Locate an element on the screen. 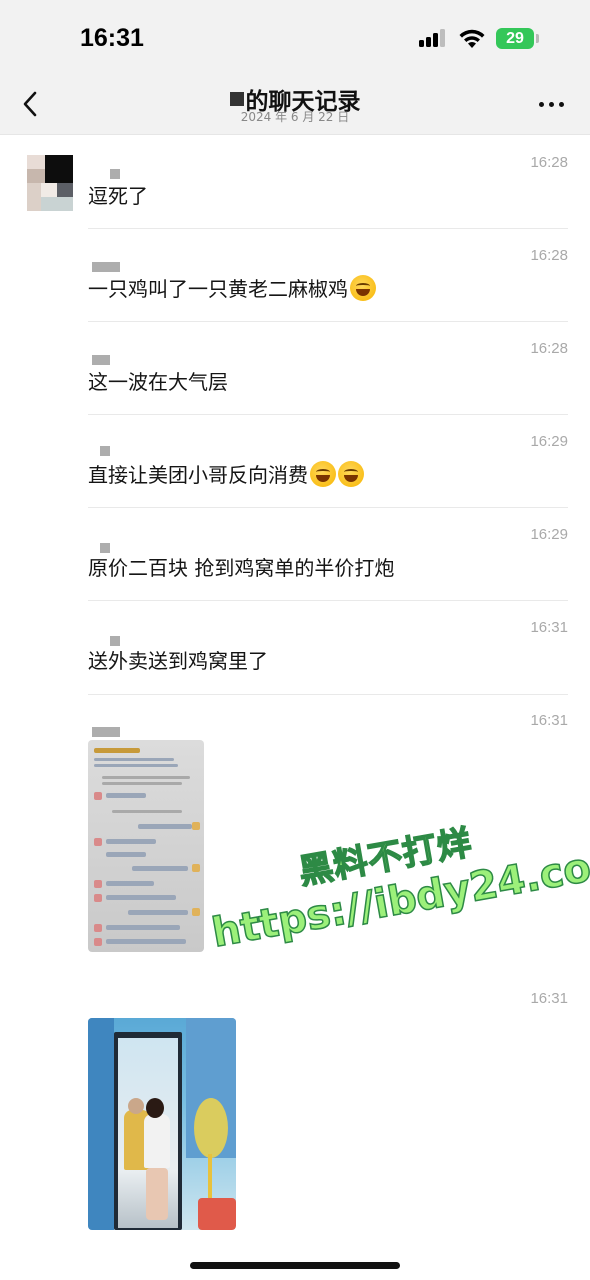 Image resolution: width=590 pixels, height=1280 pixels. message-text: 直接让美团小哥反向消费 is located at coordinates (226, 473).